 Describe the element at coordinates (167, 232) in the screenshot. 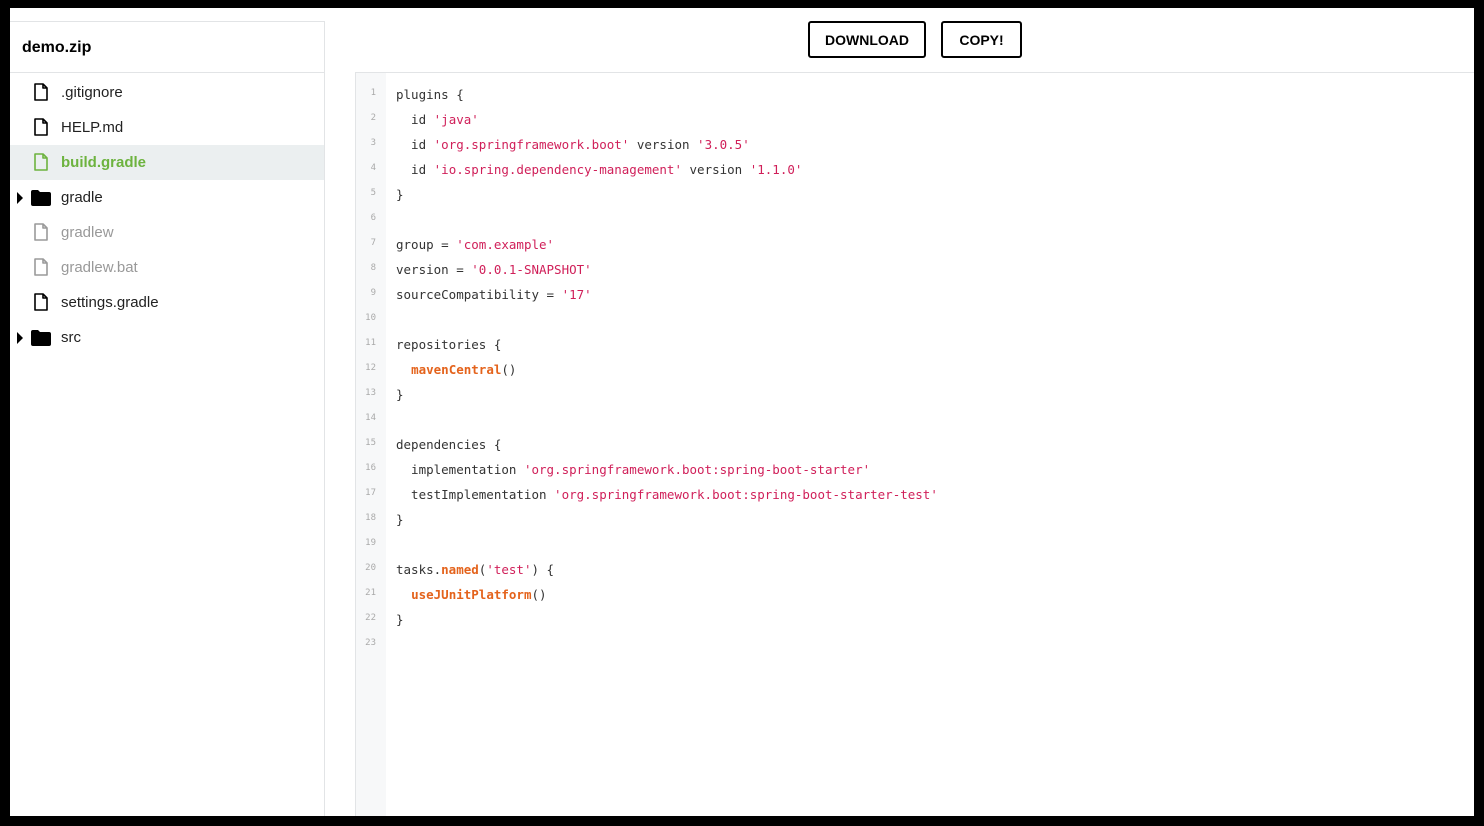

I see `file-item: gradlew` at that location.